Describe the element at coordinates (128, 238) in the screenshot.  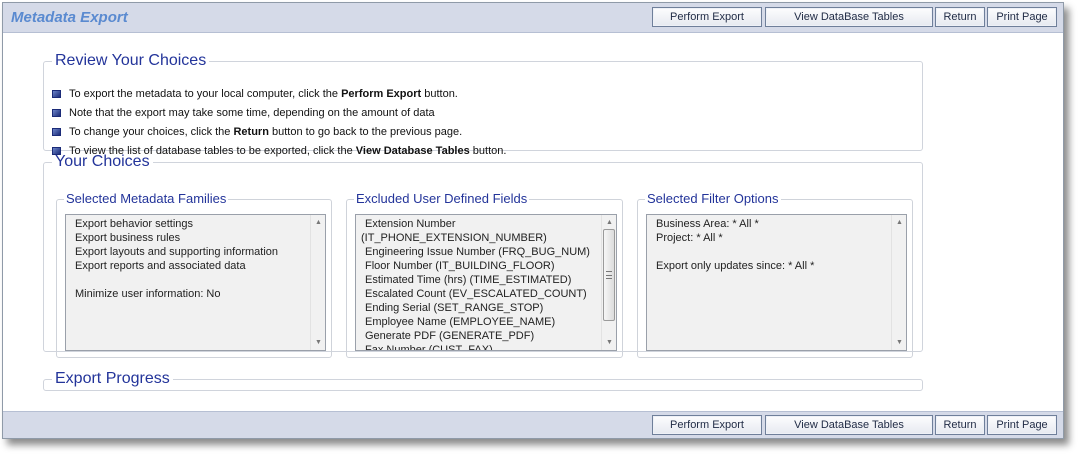
I see `list-item: Export business rules` at that location.